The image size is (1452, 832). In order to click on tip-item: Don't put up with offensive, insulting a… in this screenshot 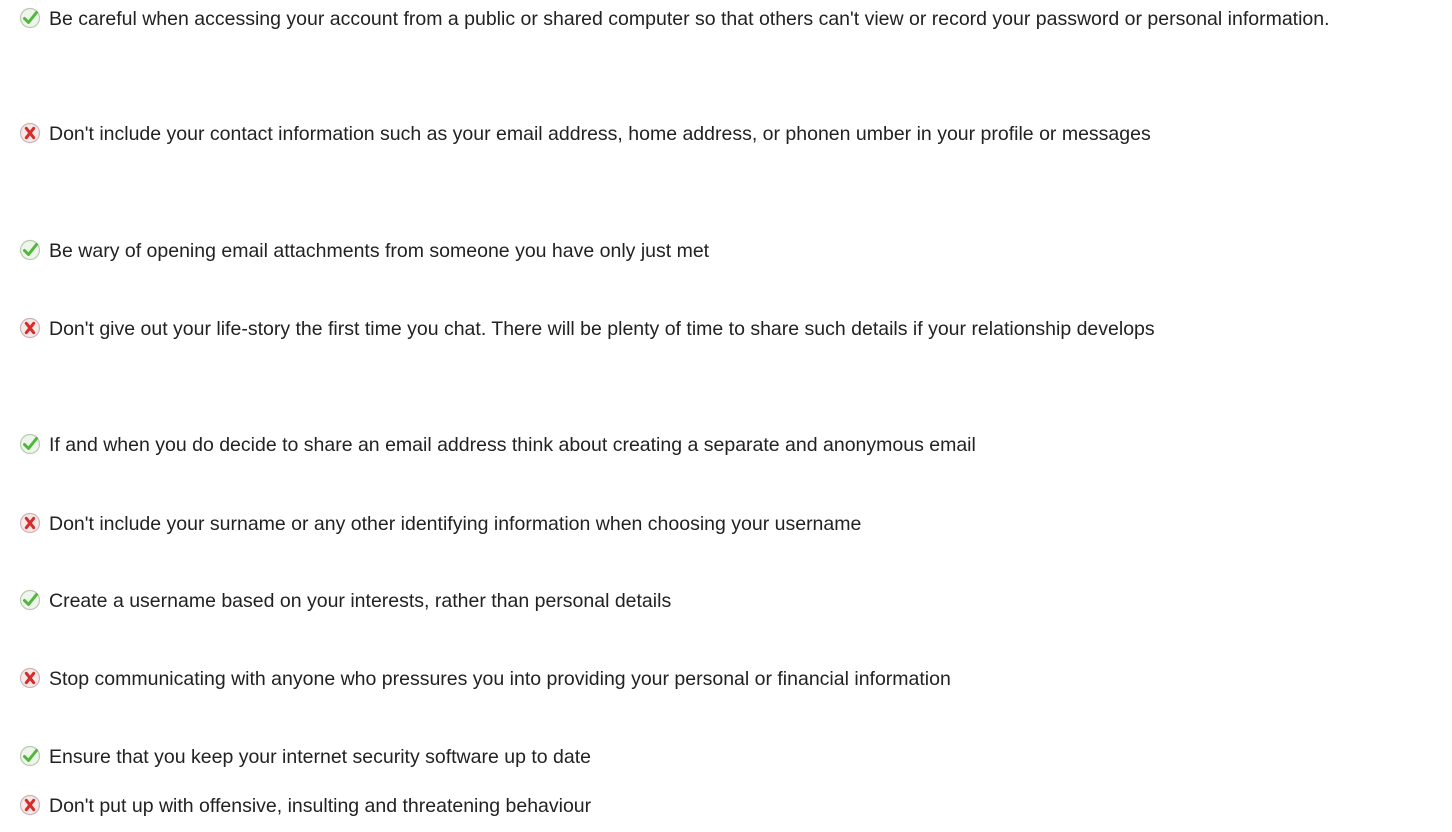, I will do `click(733, 806)`.